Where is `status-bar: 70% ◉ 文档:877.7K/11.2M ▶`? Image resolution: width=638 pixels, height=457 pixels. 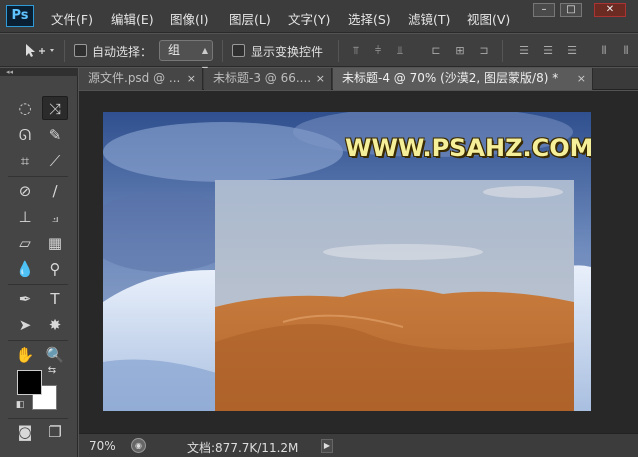
status-bar: 70% ◉ 文档:877.7K/11.2M ▶ is located at coordinates (358, 445).